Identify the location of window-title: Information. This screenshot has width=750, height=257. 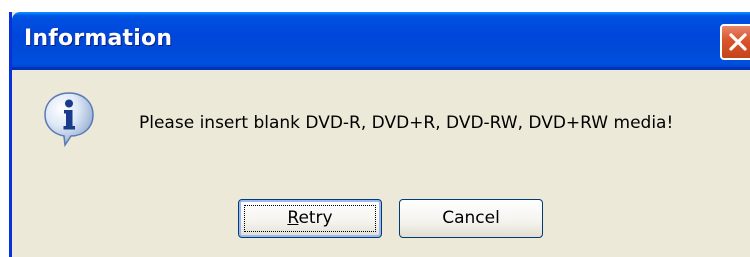
(98, 38).